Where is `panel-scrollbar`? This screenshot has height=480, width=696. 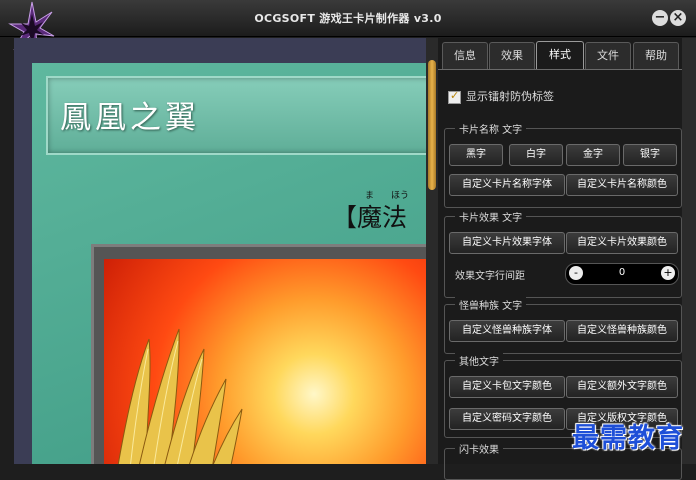
panel-scrollbar is located at coordinates (689, 251).